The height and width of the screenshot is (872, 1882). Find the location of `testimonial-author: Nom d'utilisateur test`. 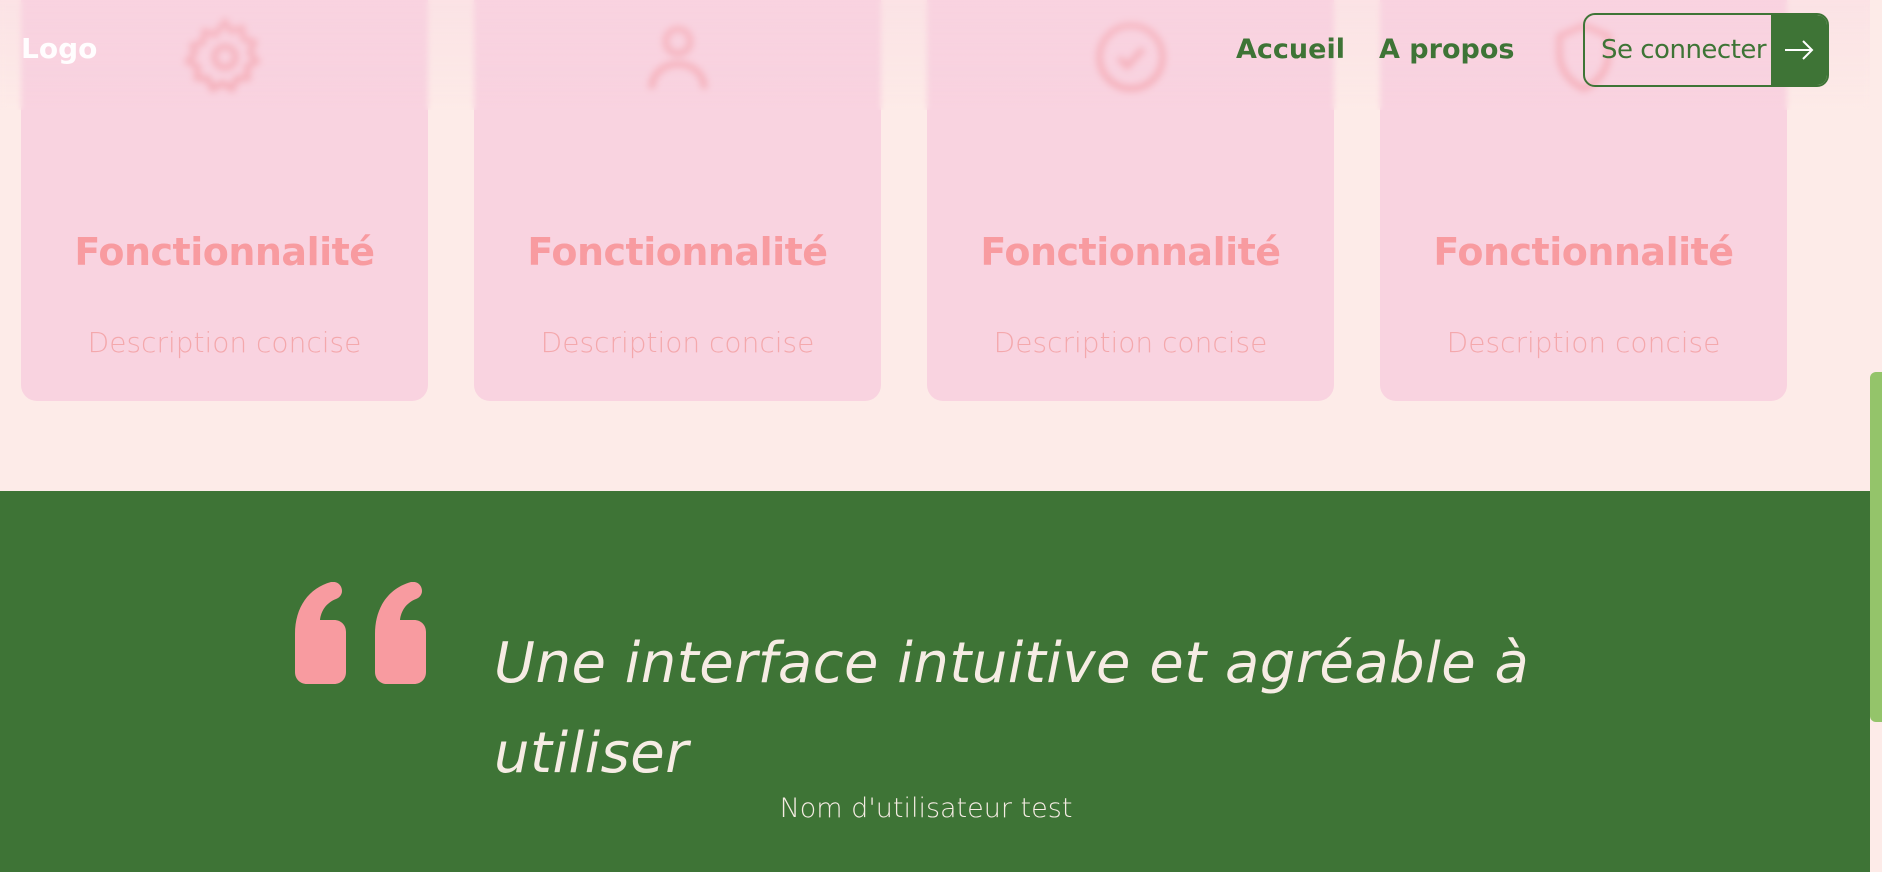

testimonial-author: Nom d'utilisateur test is located at coordinates (926, 808).